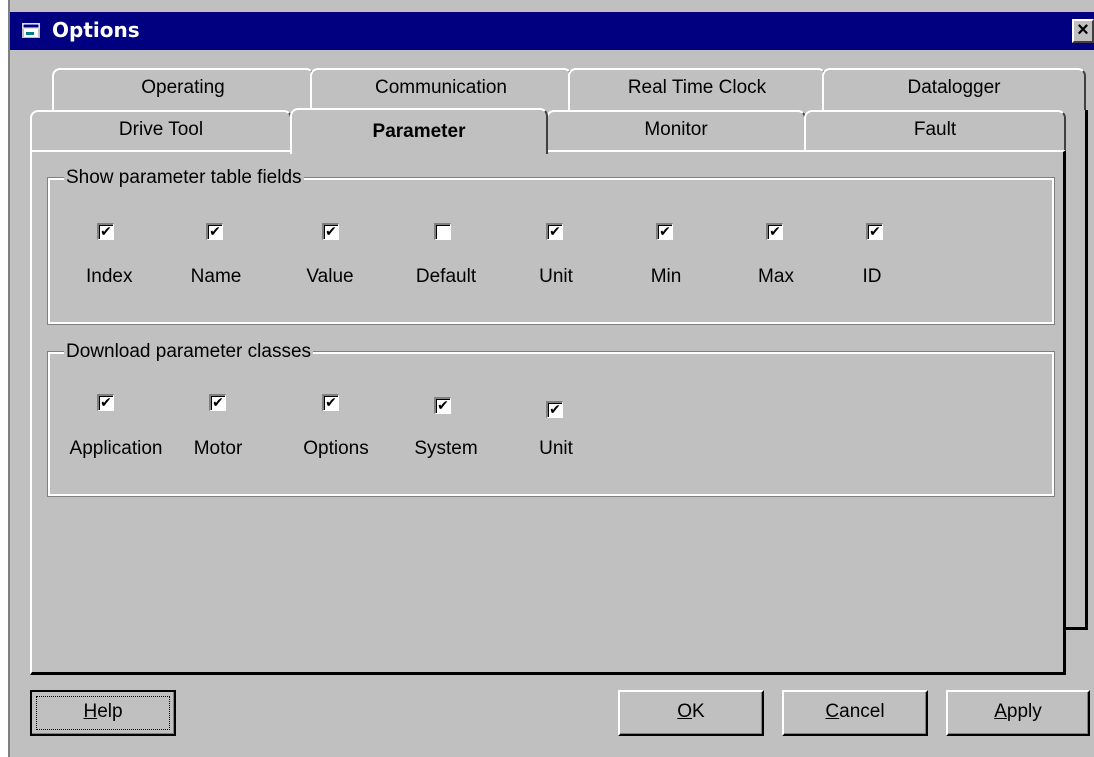 This screenshot has width=1094, height=757. Describe the element at coordinates (183, 89) in the screenshot. I see `tab-operating: Operating` at that location.